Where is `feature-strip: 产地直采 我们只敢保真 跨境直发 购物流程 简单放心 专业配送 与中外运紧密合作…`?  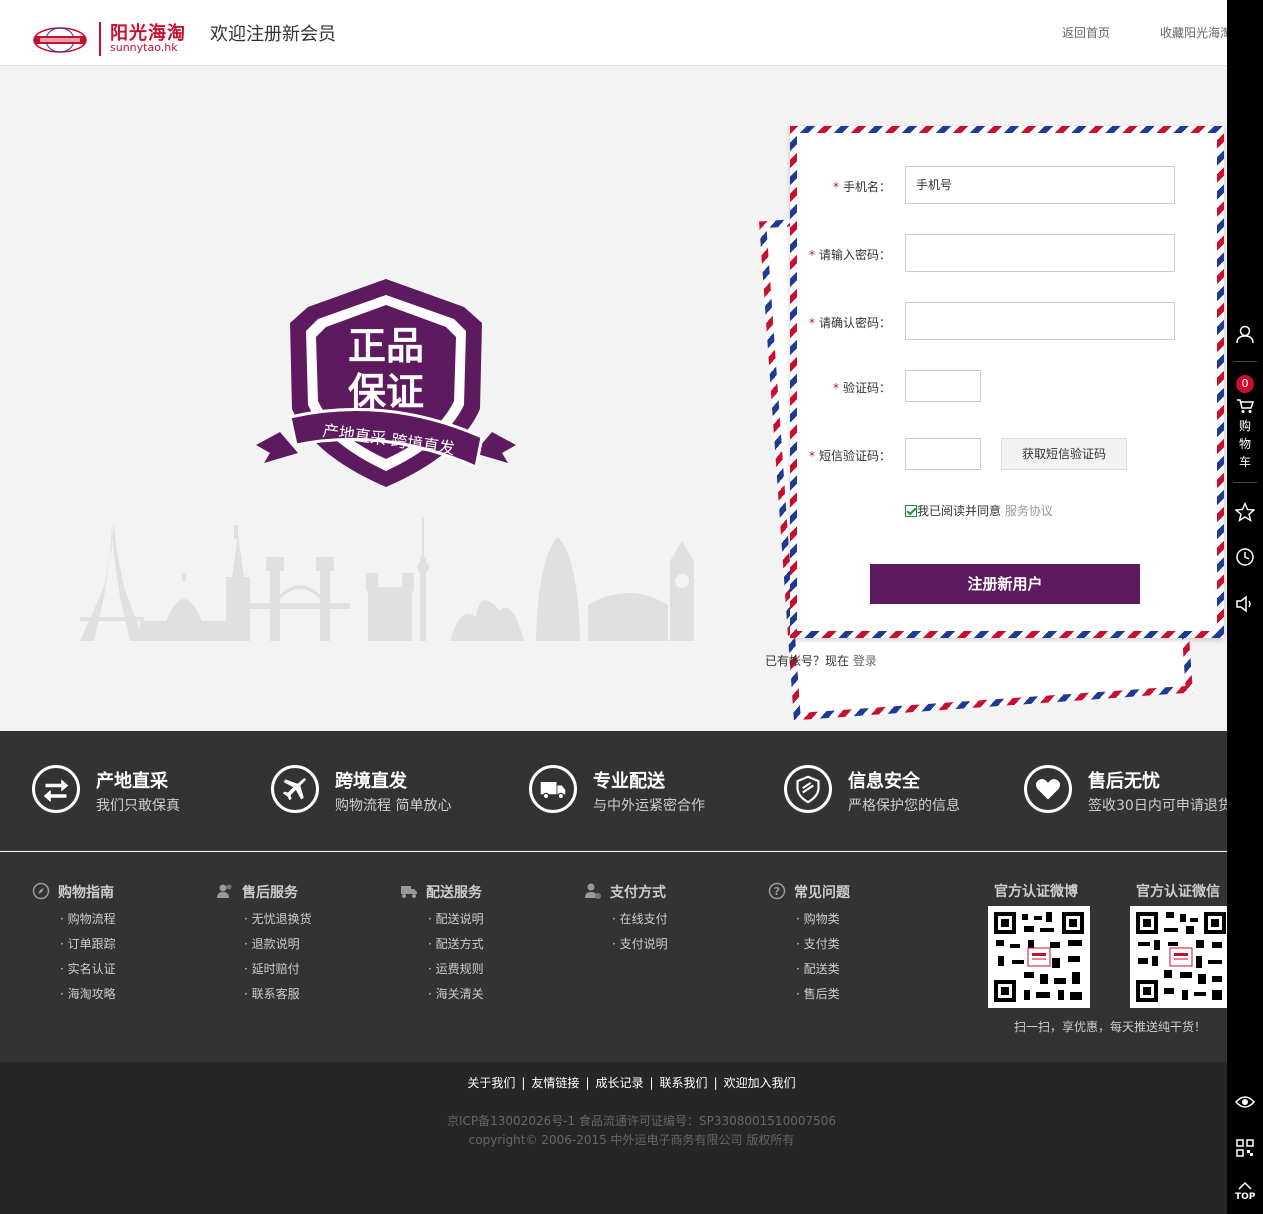
feature-strip: 产地直采 我们只敢保真 跨境直发 购物流程 简单放心 专业配送 与中外运紧密合作… is located at coordinates (613, 791).